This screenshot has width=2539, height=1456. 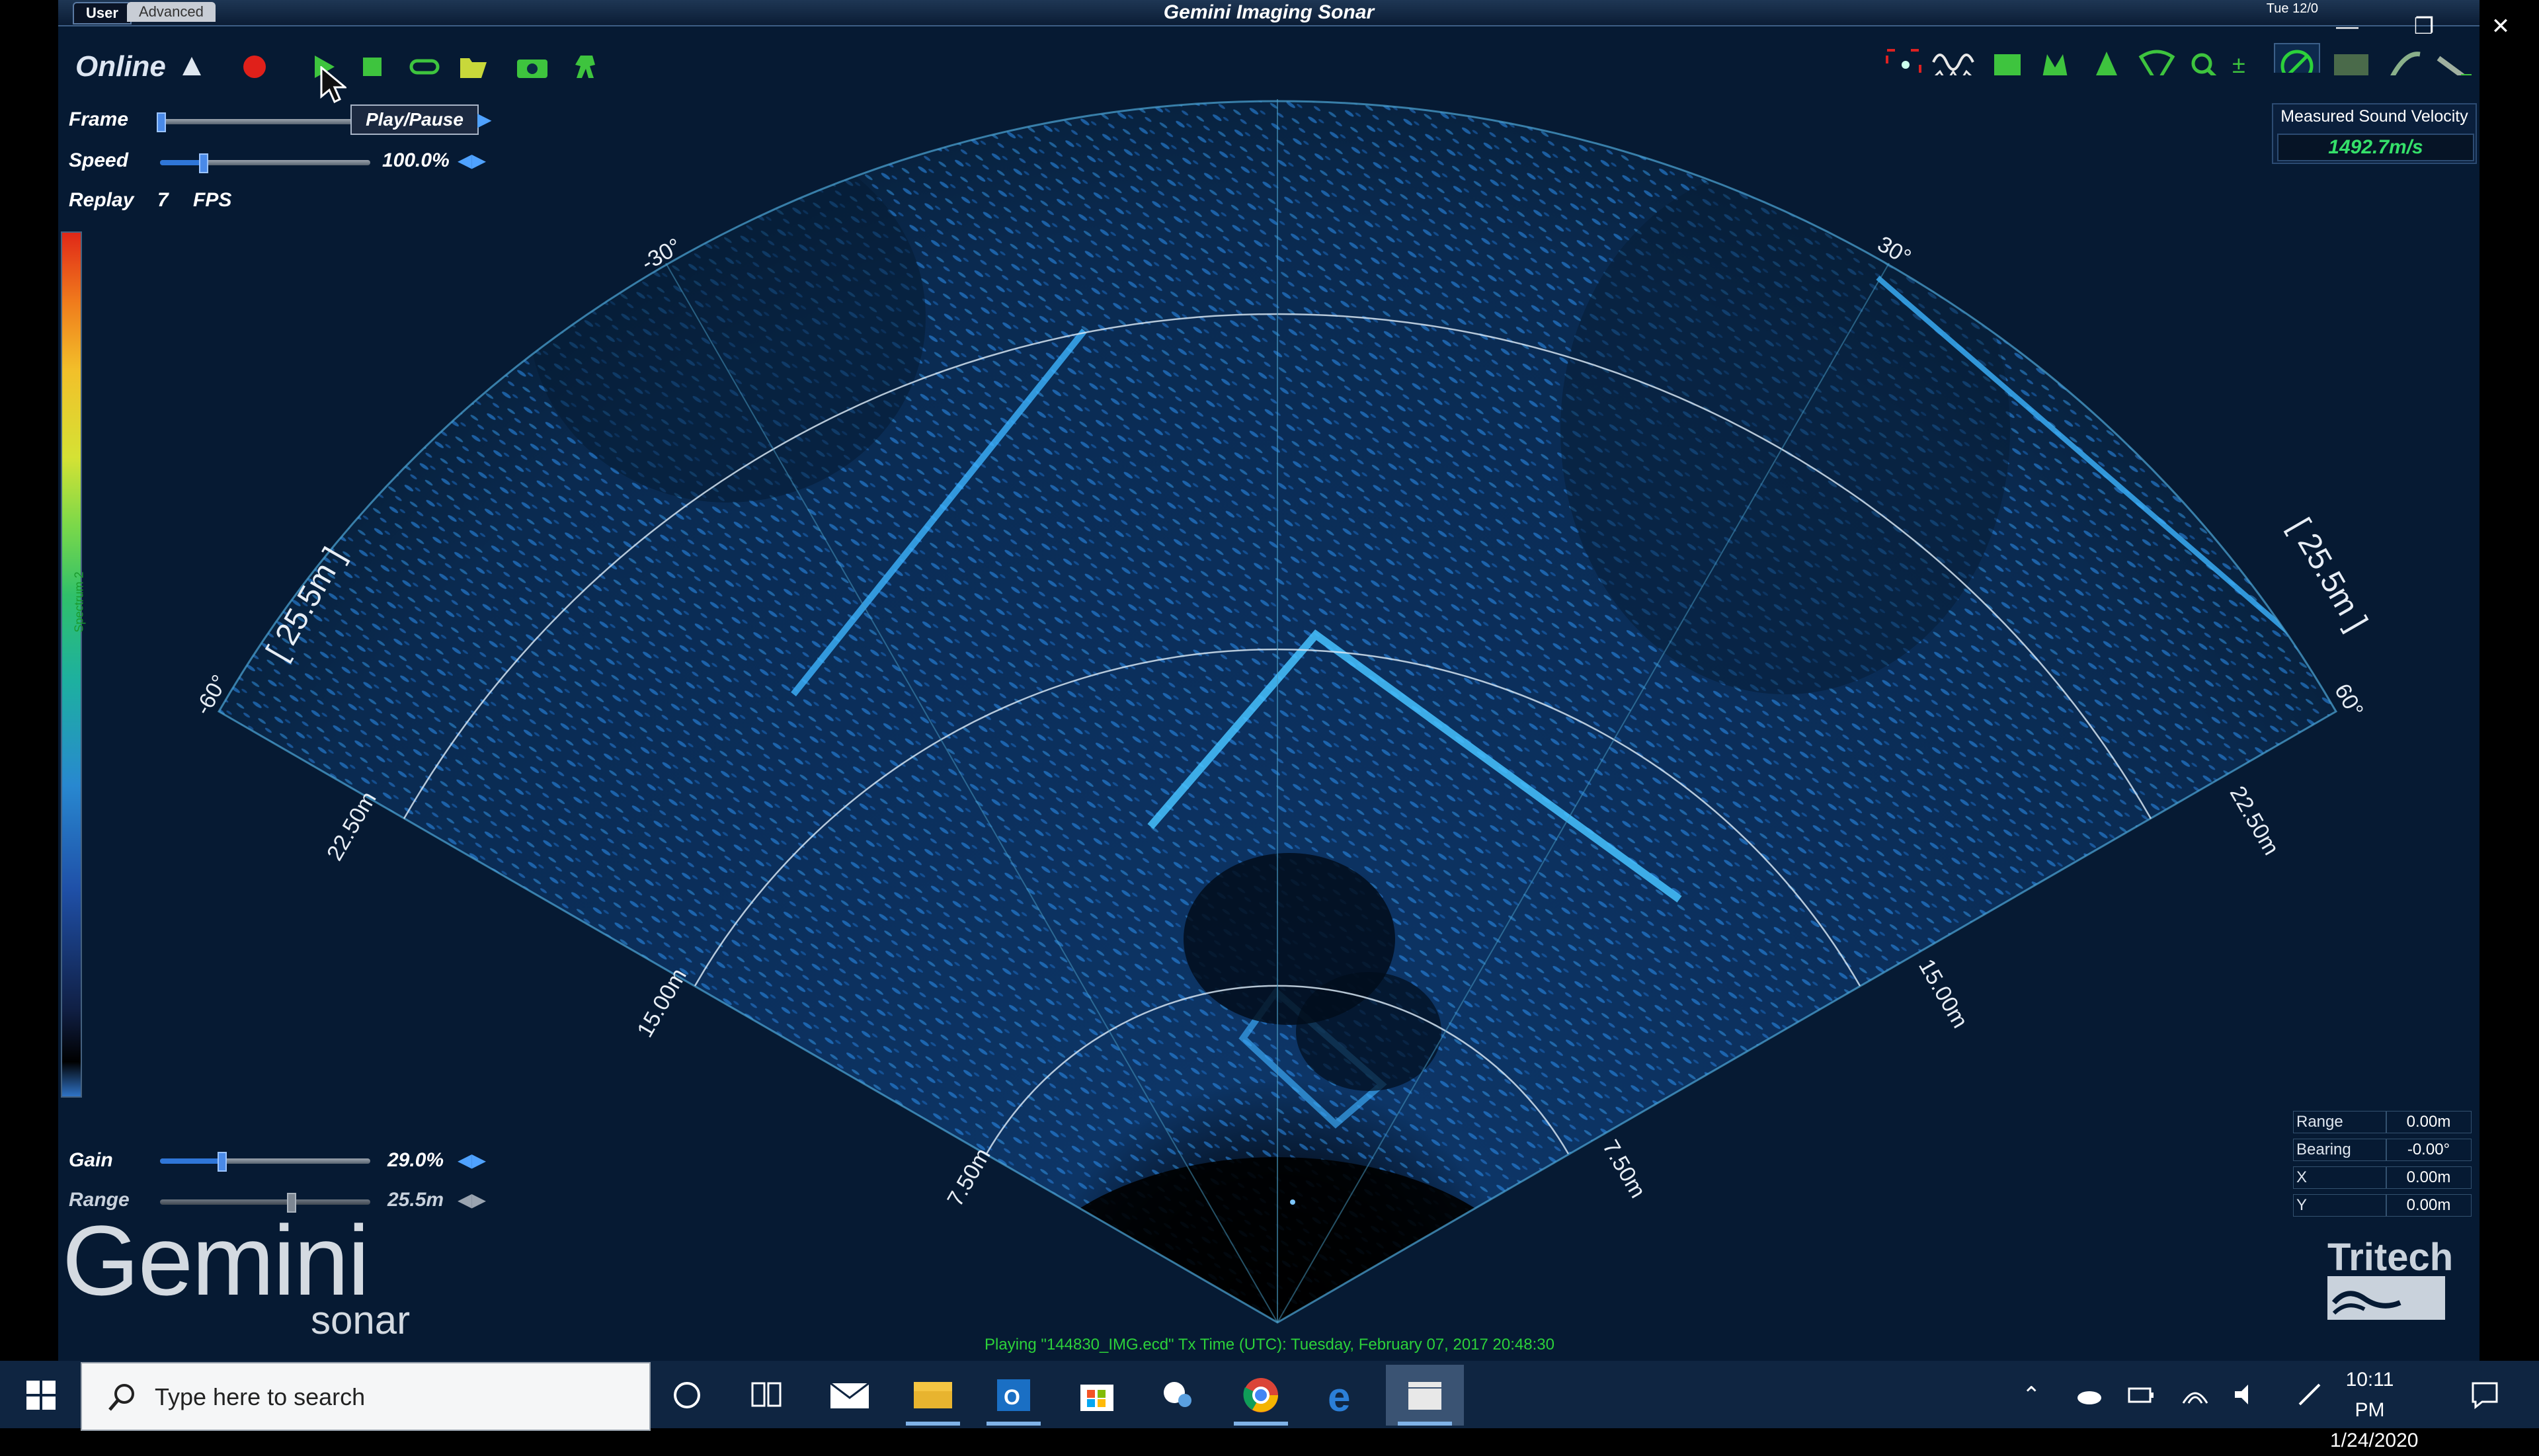 What do you see at coordinates (1425, 1395) in the screenshot?
I see `clapper-icon` at bounding box center [1425, 1395].